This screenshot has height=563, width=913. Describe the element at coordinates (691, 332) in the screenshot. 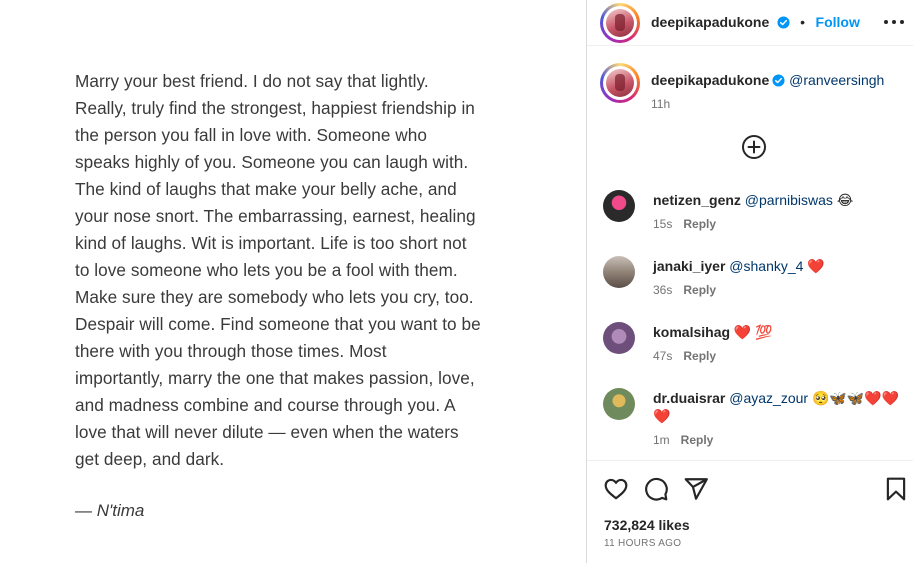

I see `commenter-username: komalsihag` at that location.